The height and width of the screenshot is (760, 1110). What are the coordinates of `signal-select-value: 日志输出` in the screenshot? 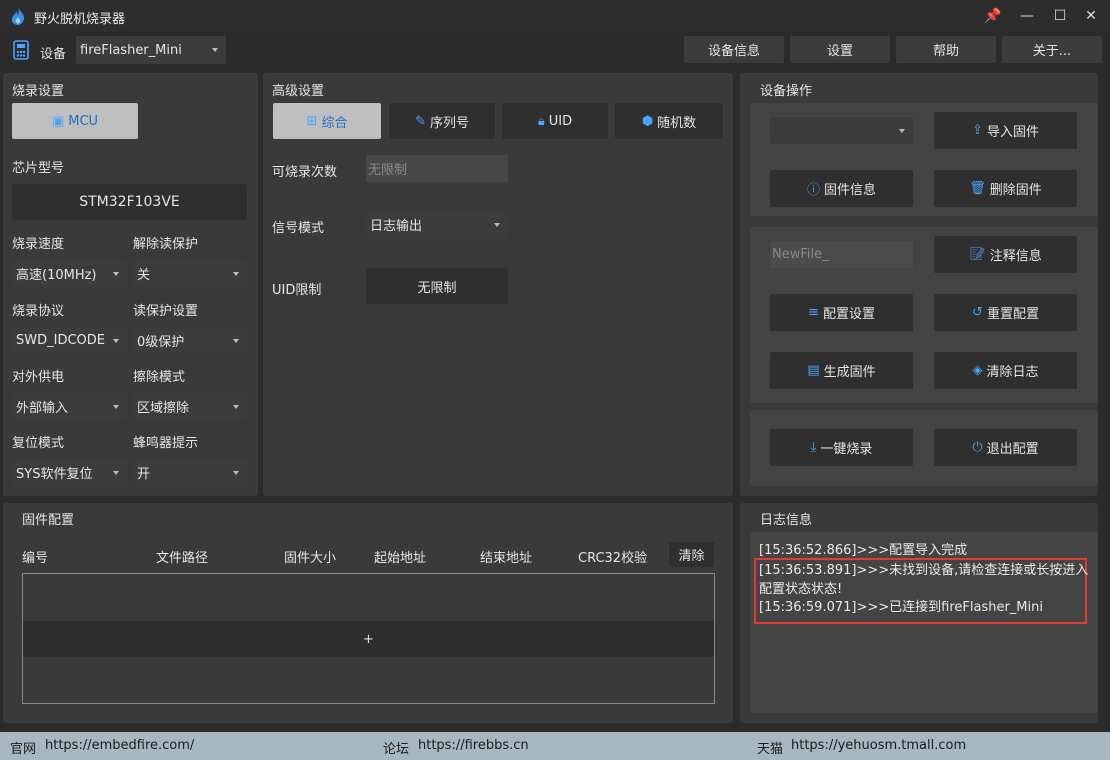 It's located at (396, 226).